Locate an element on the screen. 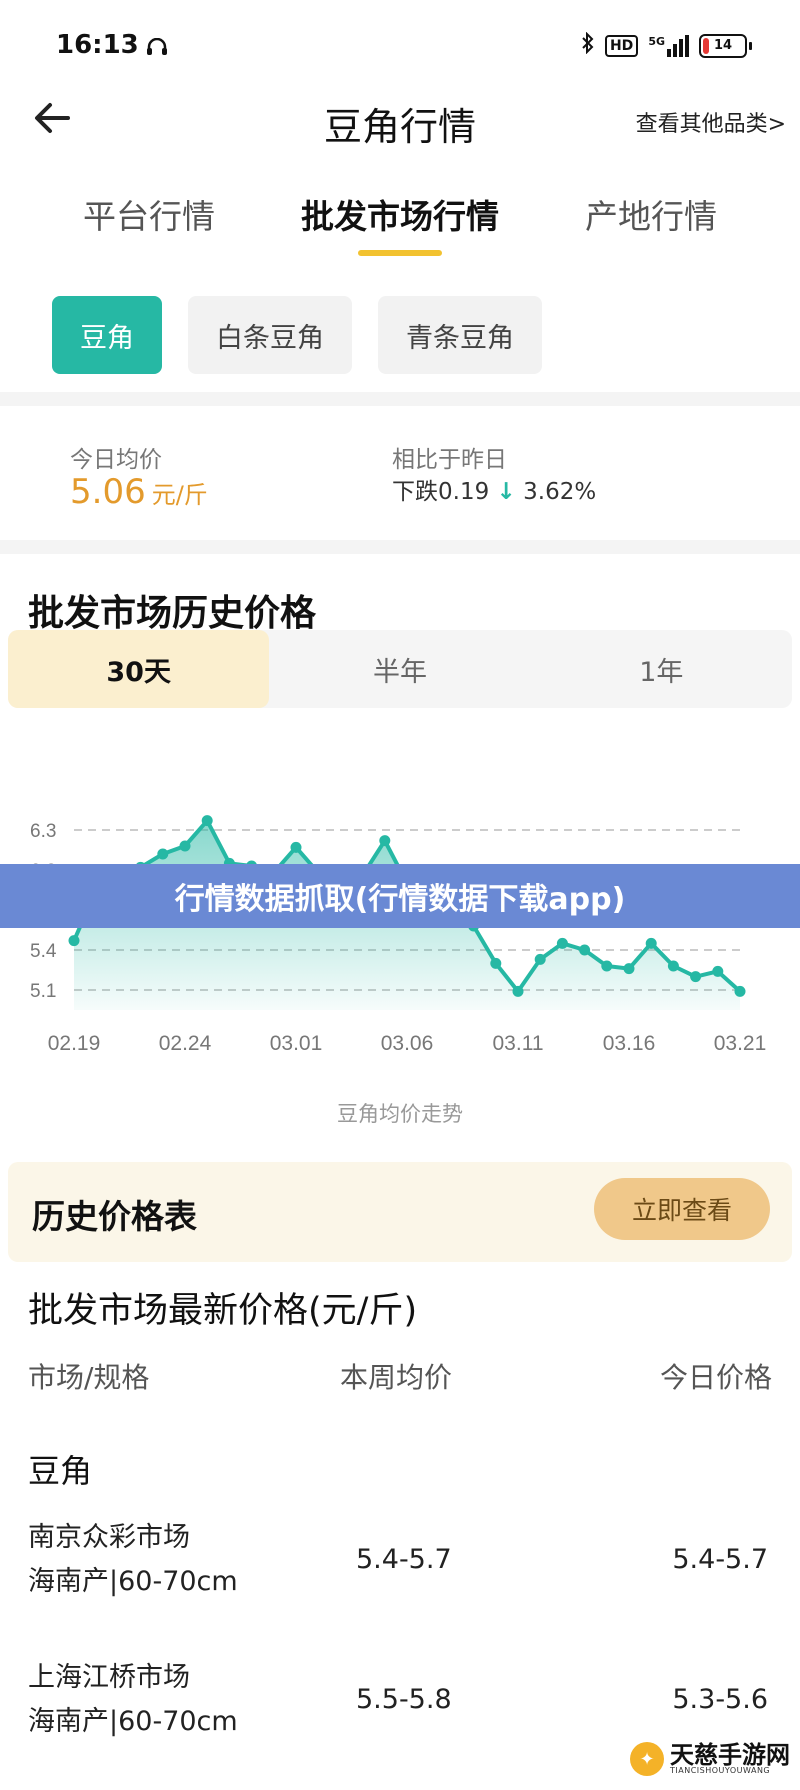 The image size is (800, 1790). x-tick-label: 03.16 is located at coordinates (629, 1043).